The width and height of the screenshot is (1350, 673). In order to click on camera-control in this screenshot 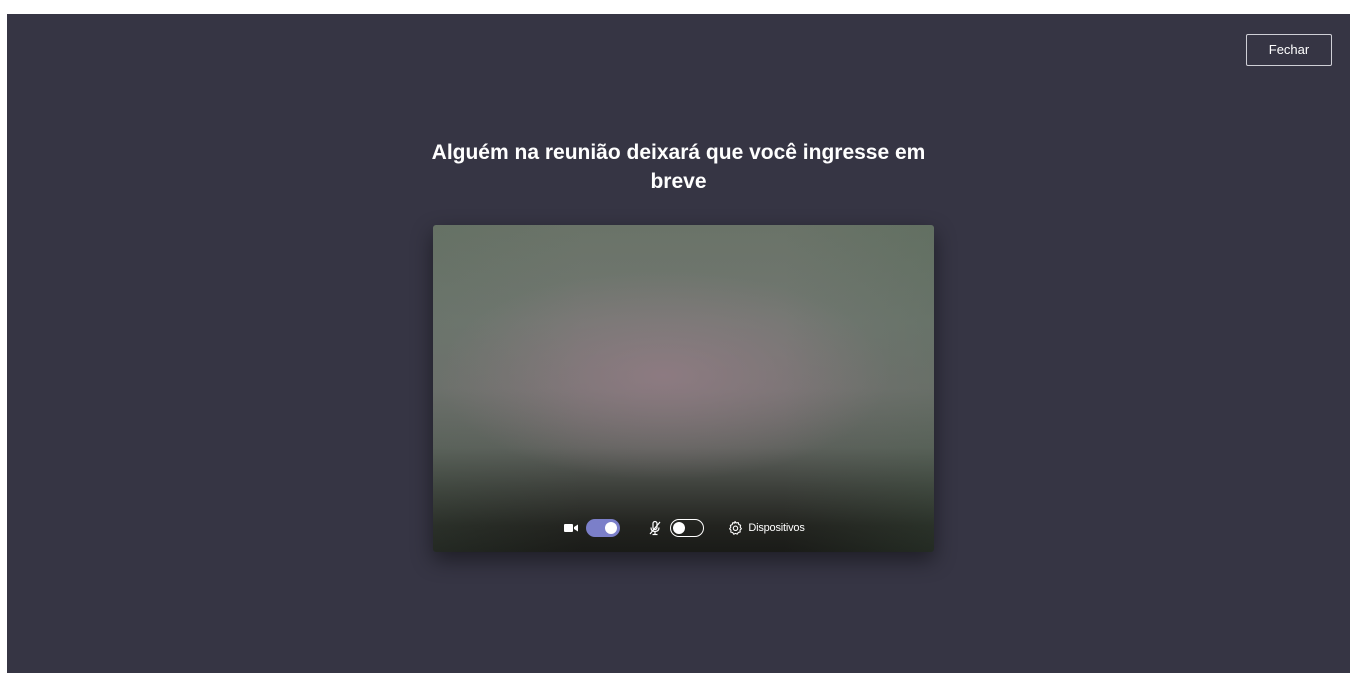, I will do `click(591, 528)`.